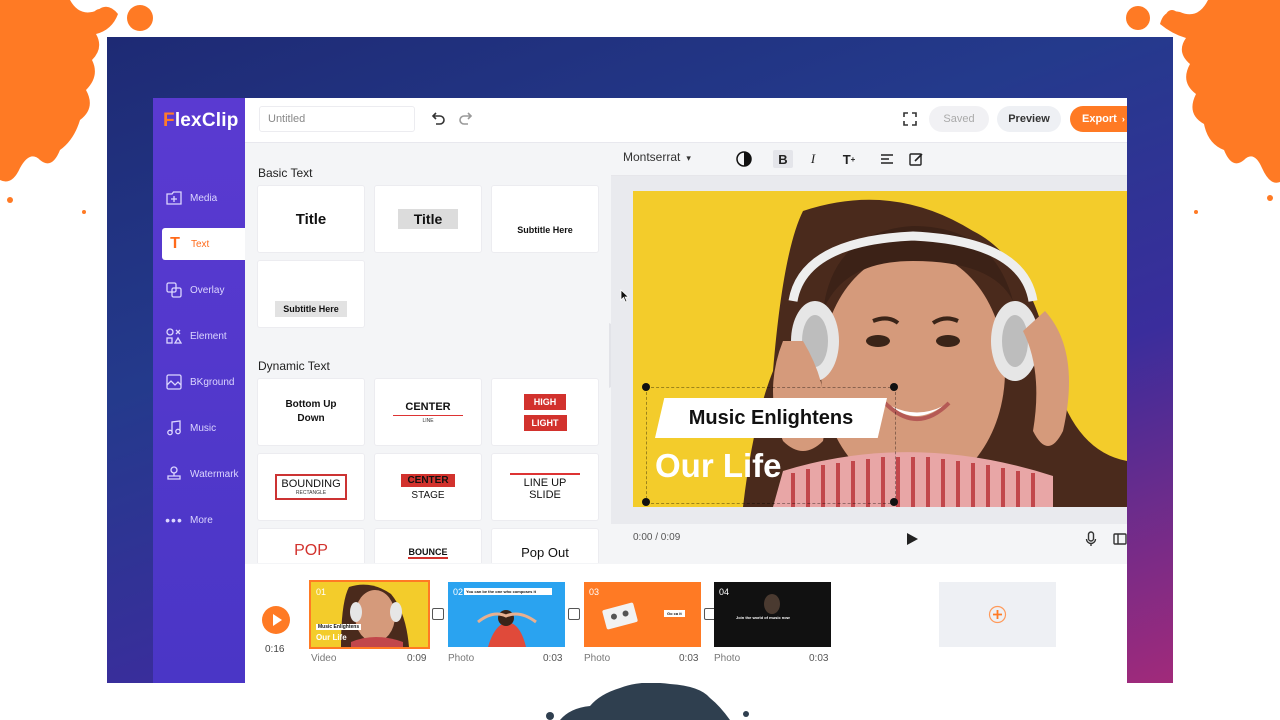  Describe the element at coordinates (959, 119) in the screenshot. I see `saved-button: Saved` at that location.